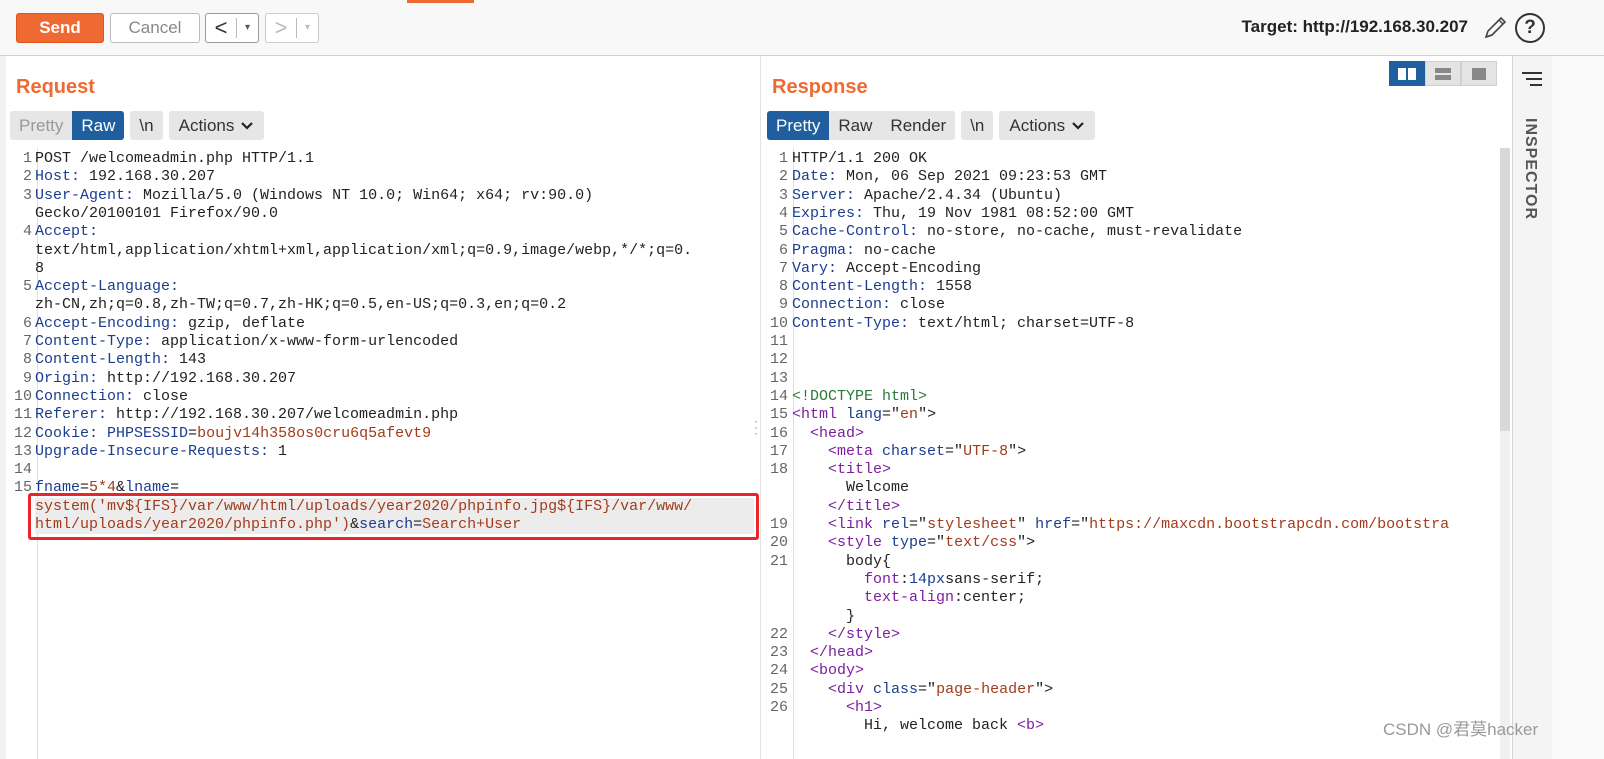  Describe the element at coordinates (837, 708) in the screenshot. I see `code-line: <h1>` at that location.